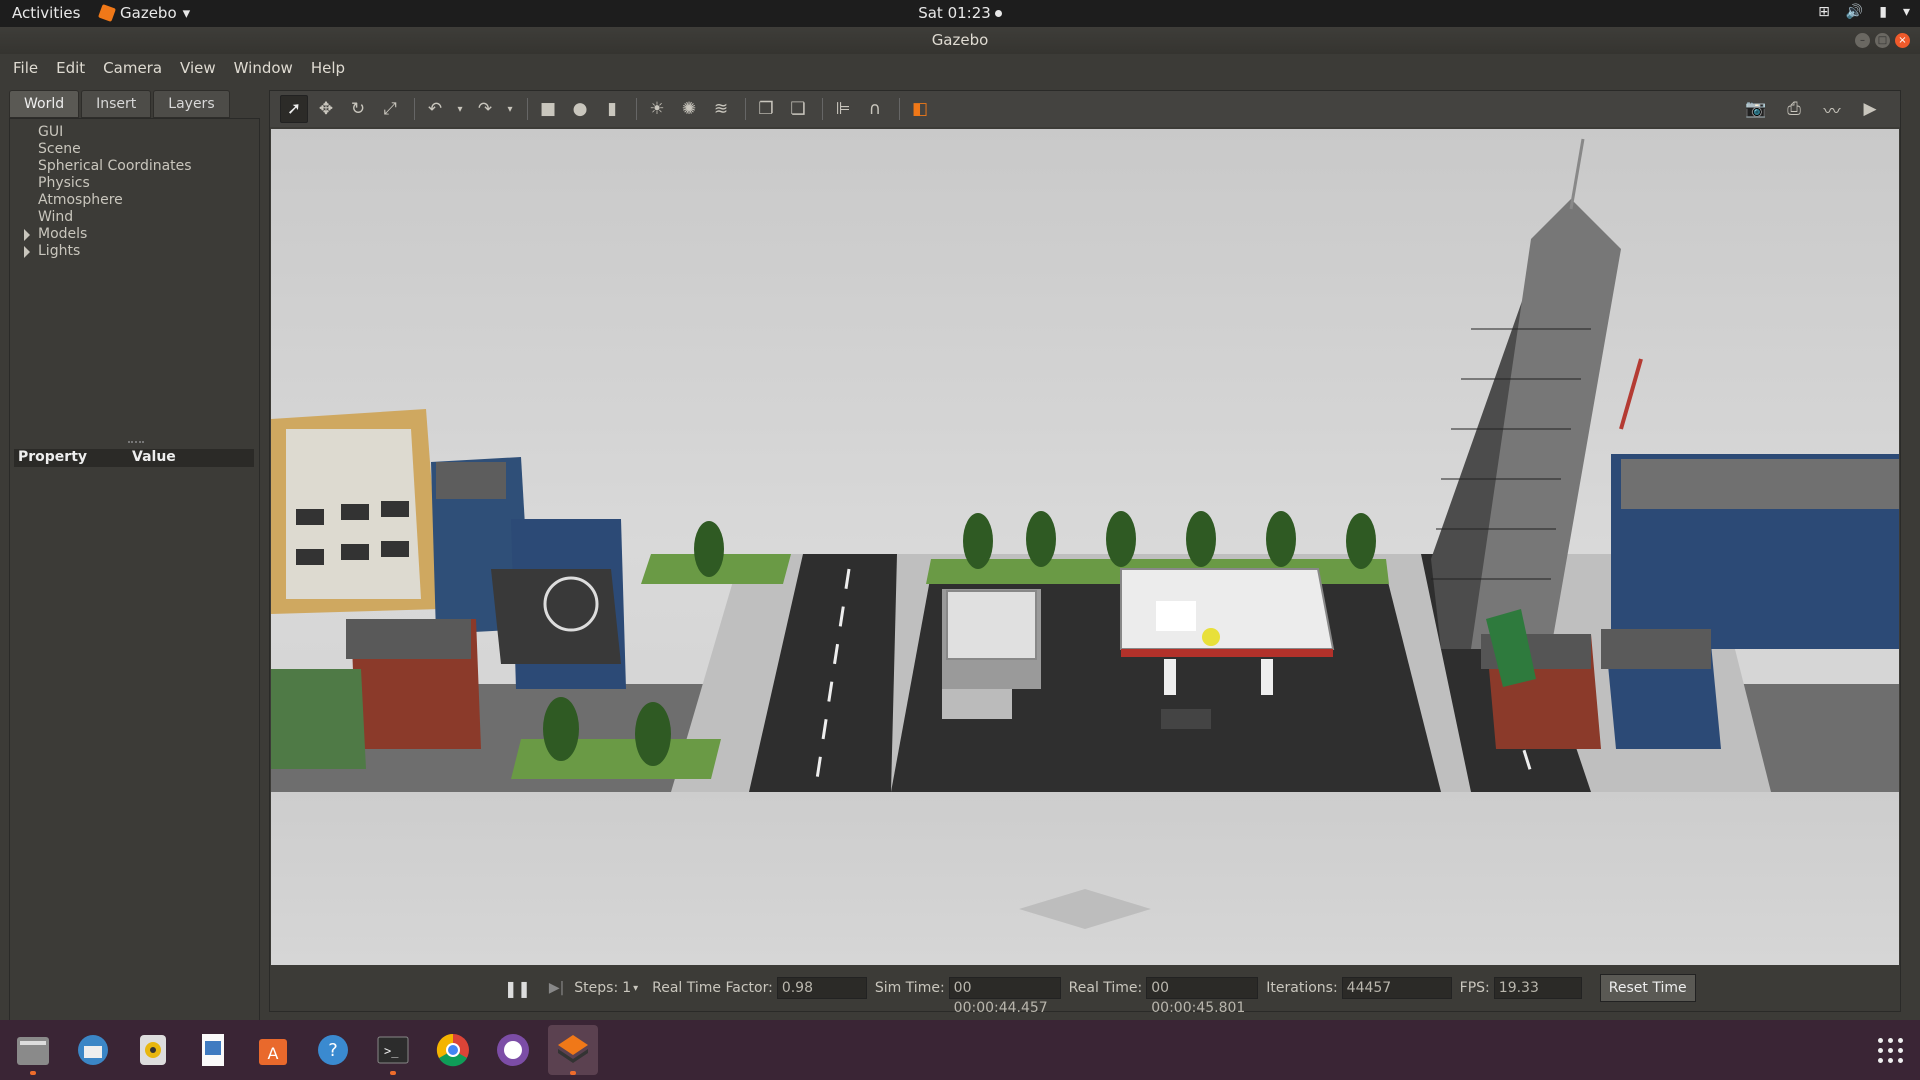 This screenshot has height=1080, width=1920. What do you see at coordinates (134, 458) in the screenshot?
I see `property-table-header: Property Value` at bounding box center [134, 458].